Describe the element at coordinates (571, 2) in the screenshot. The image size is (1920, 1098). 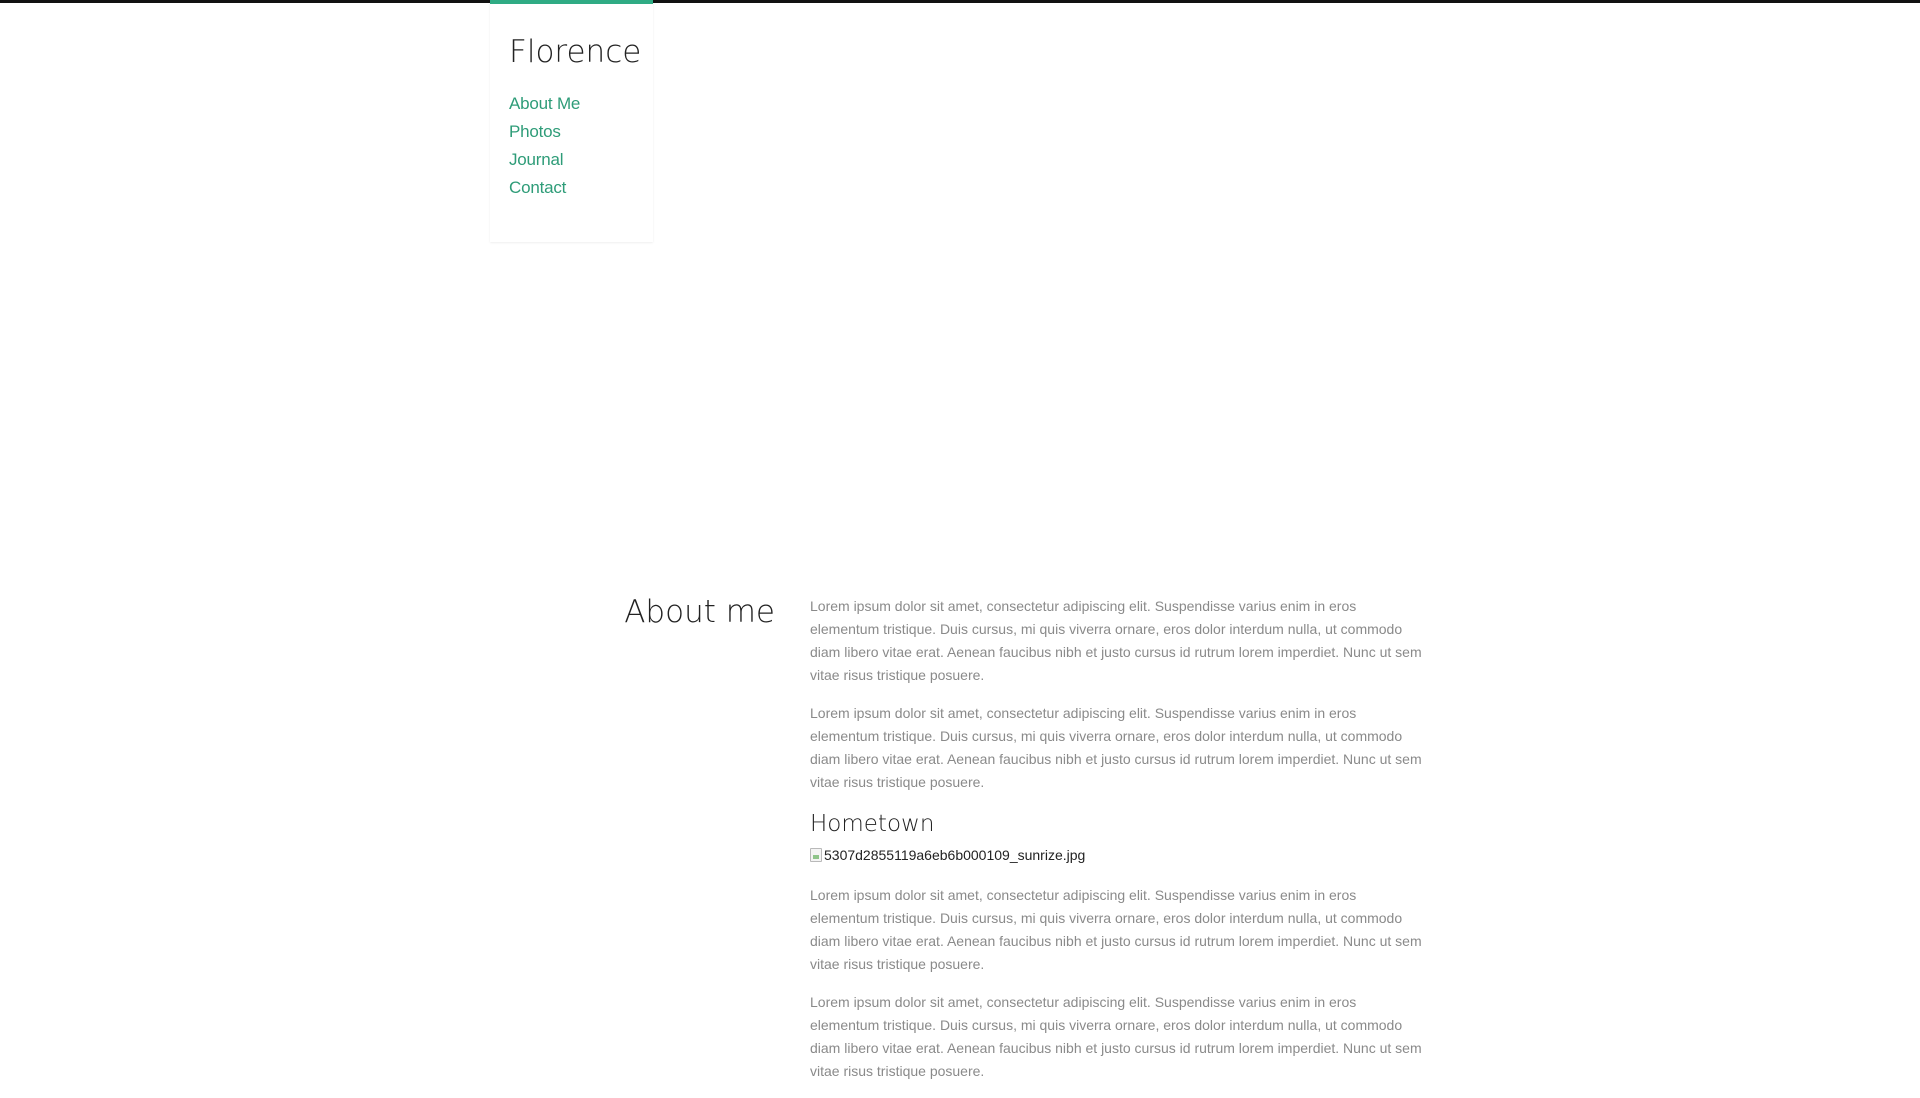
I see `sidebar-accent-bar` at that location.